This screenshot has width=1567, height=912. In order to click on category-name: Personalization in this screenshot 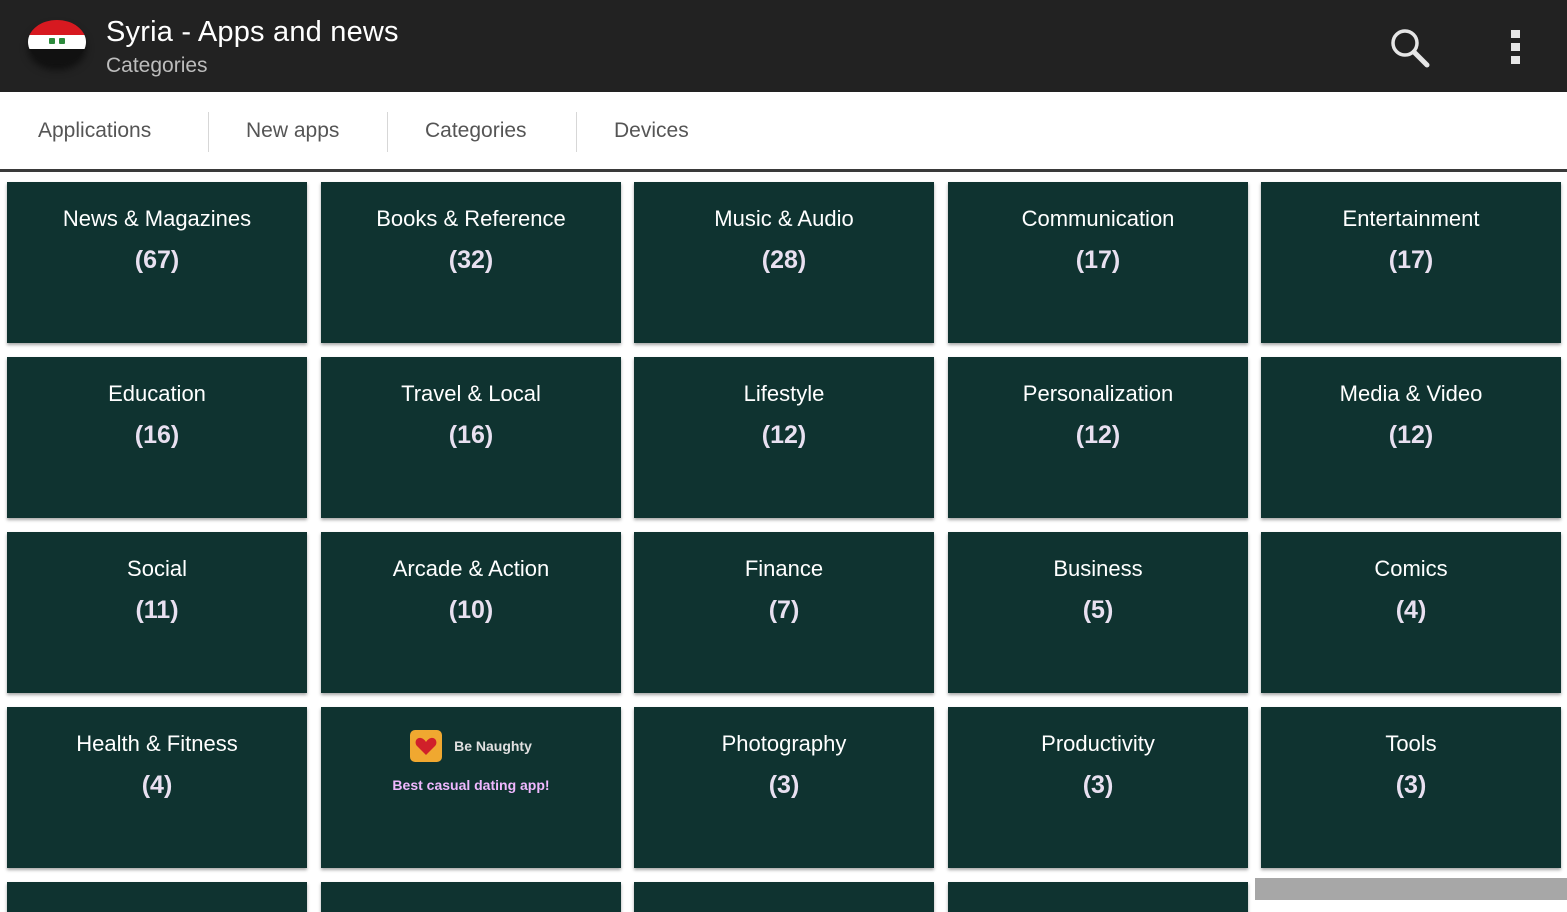, I will do `click(1098, 393)`.